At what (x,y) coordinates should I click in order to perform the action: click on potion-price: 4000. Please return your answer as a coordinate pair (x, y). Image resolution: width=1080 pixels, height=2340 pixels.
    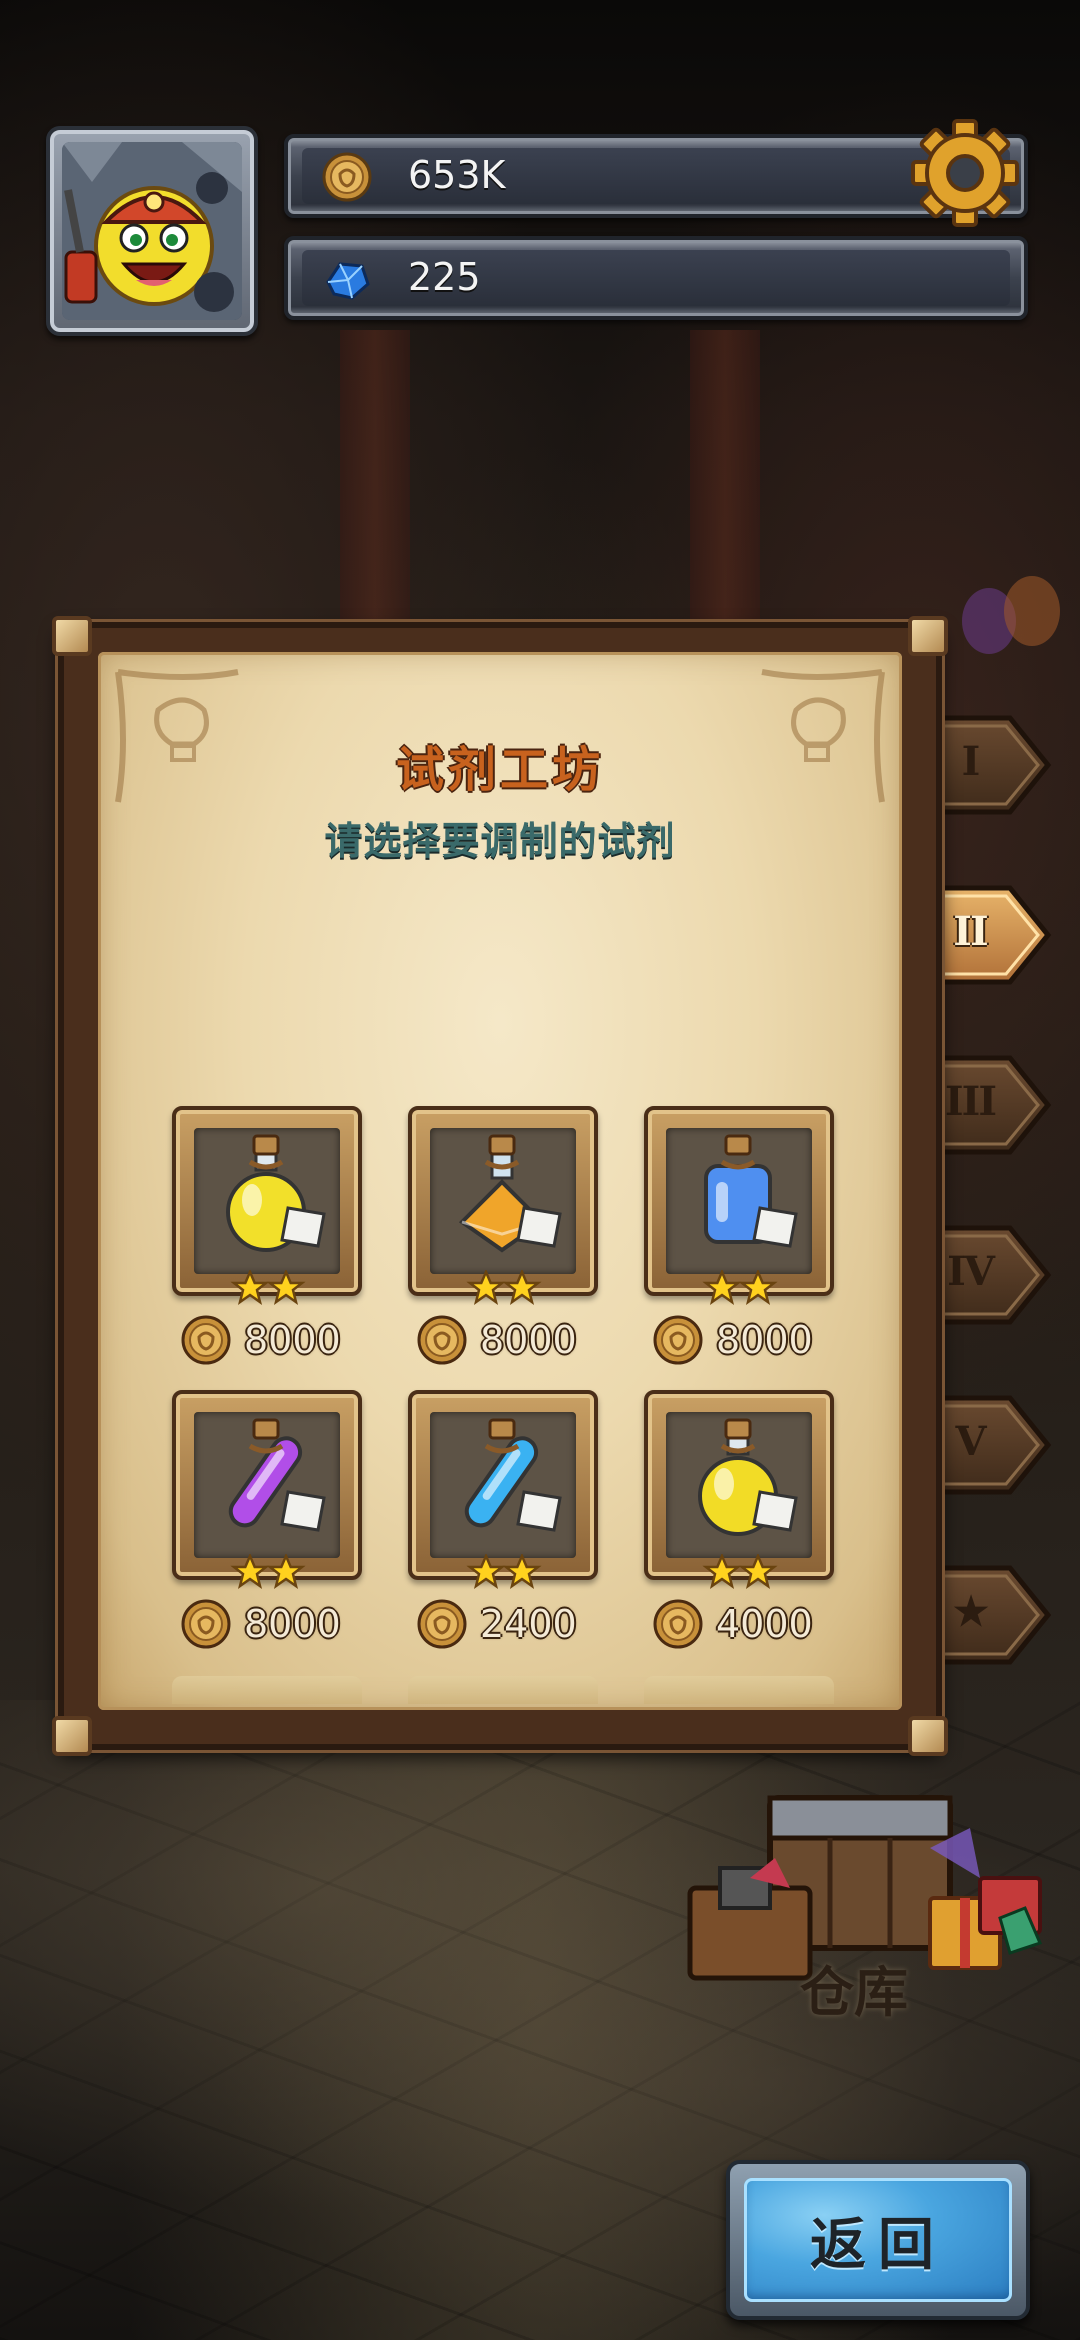
    Looking at the image, I should click on (742, 1624).